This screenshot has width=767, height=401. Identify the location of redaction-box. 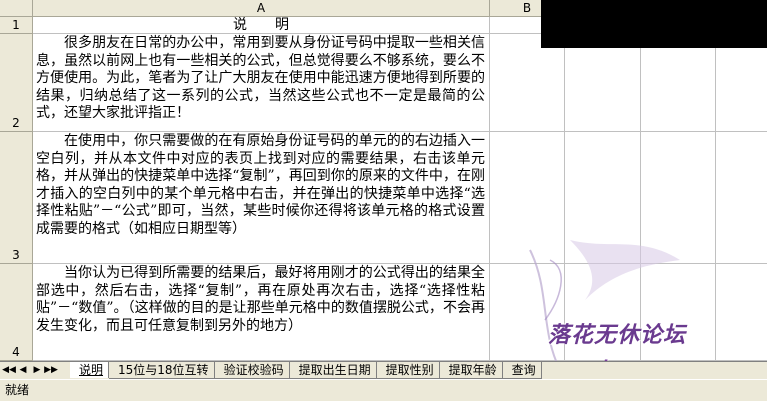
(654, 24).